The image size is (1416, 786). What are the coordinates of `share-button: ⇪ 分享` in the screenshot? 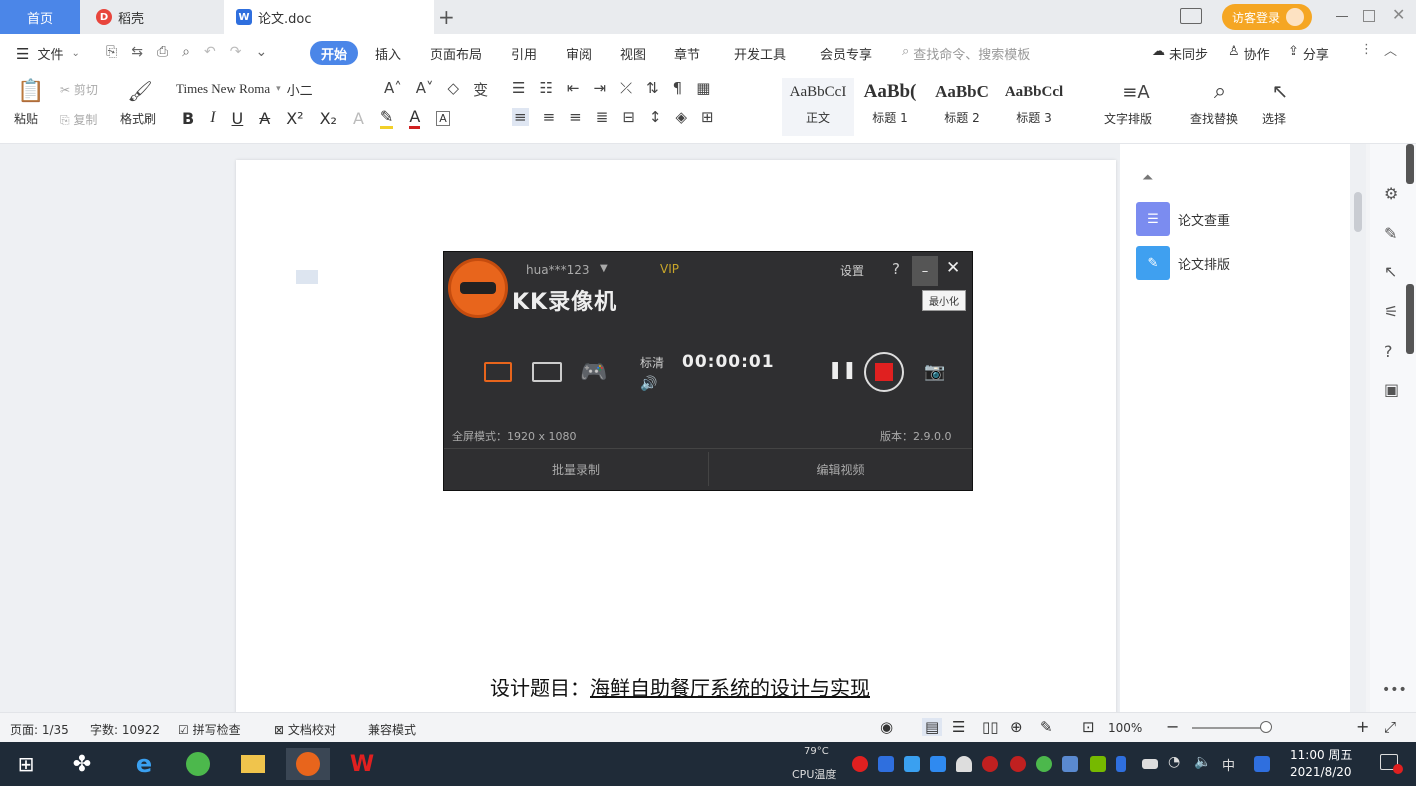 It's located at (1308, 53).